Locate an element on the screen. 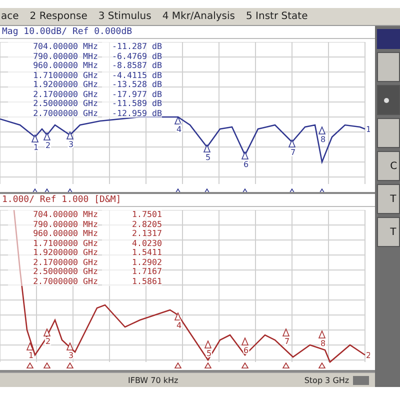 The image size is (400, 400). menu-item: 5 Instr State is located at coordinates (277, 16).